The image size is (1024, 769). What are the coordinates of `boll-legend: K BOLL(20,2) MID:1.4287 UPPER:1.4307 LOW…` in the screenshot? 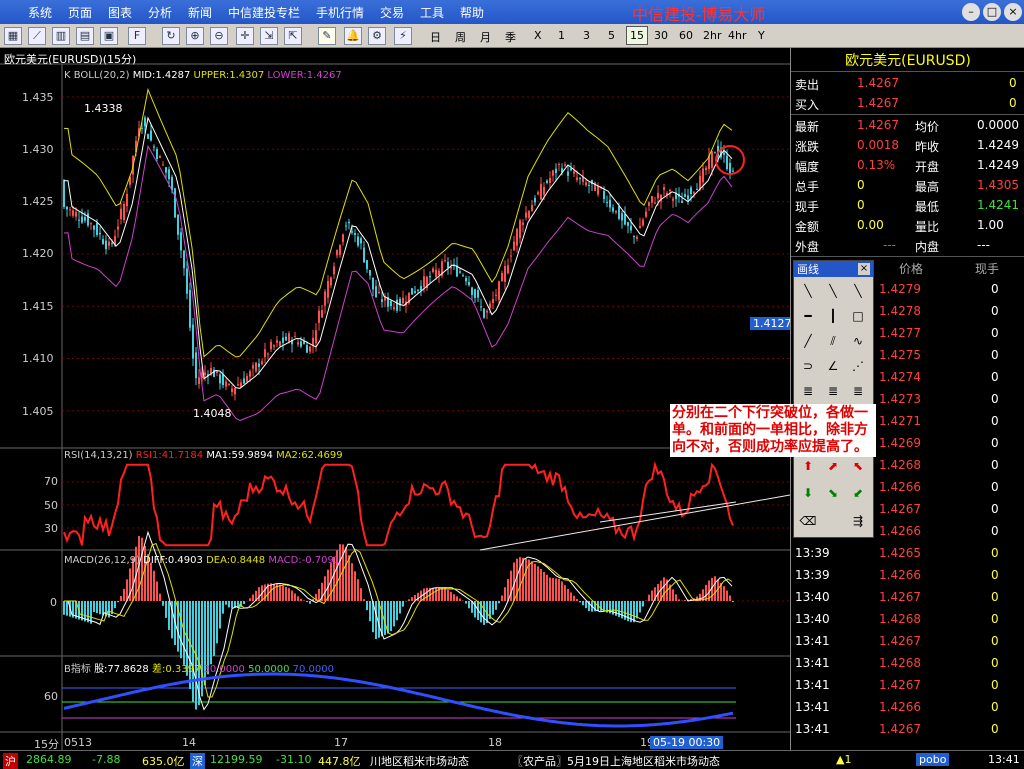 It's located at (203, 75).